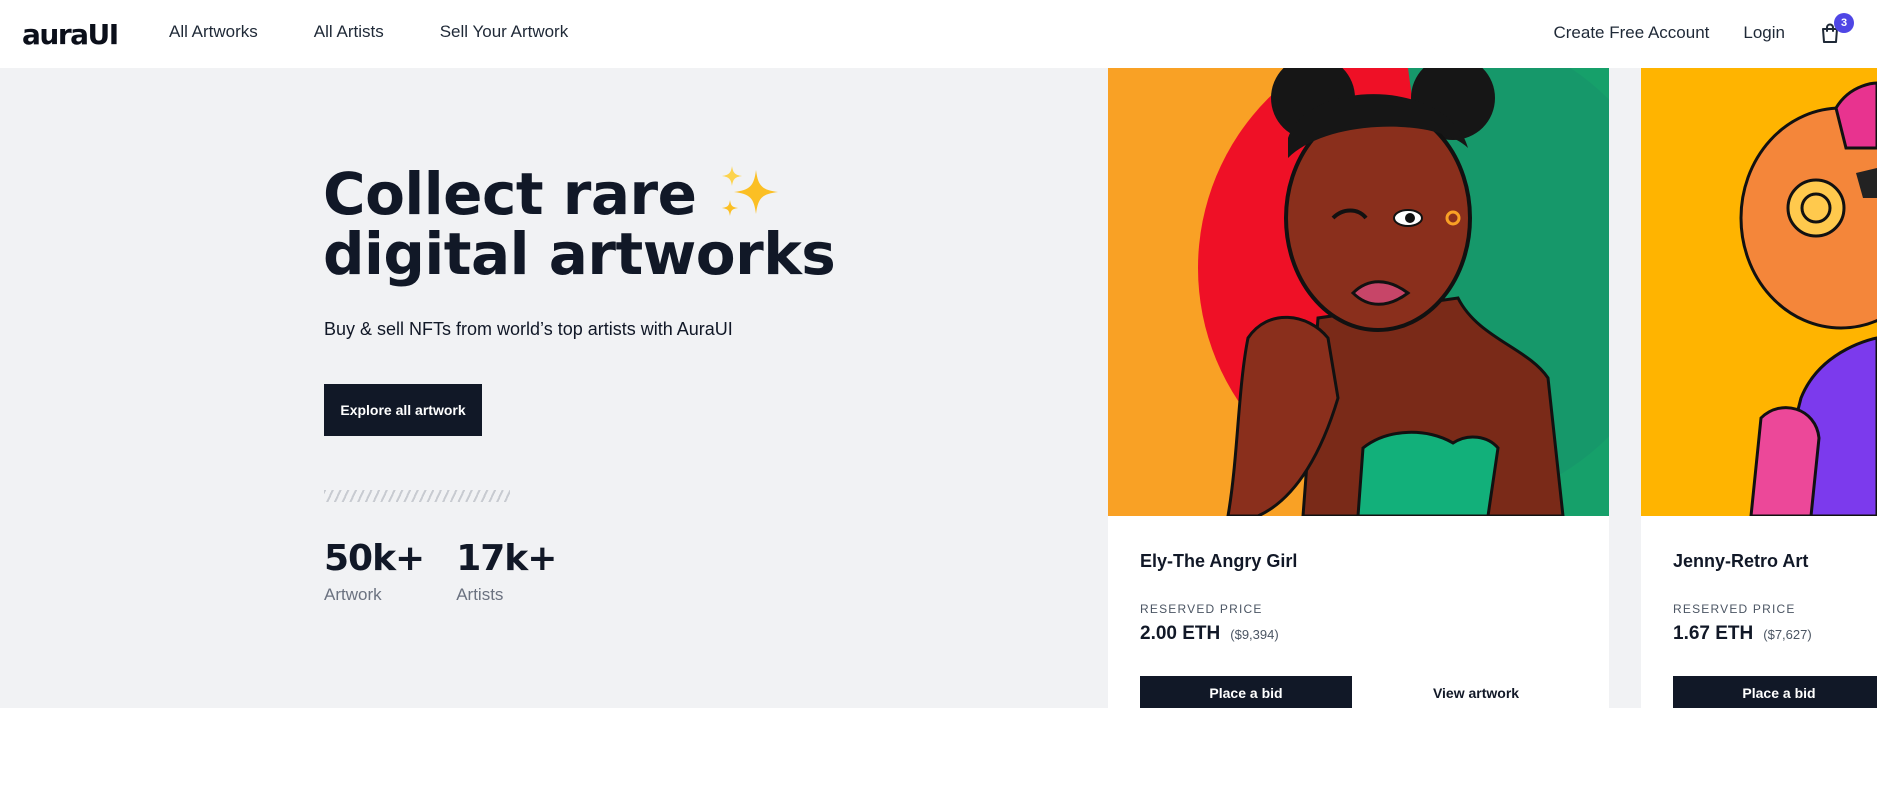  I want to click on logo: auraUI, so click(70, 34).